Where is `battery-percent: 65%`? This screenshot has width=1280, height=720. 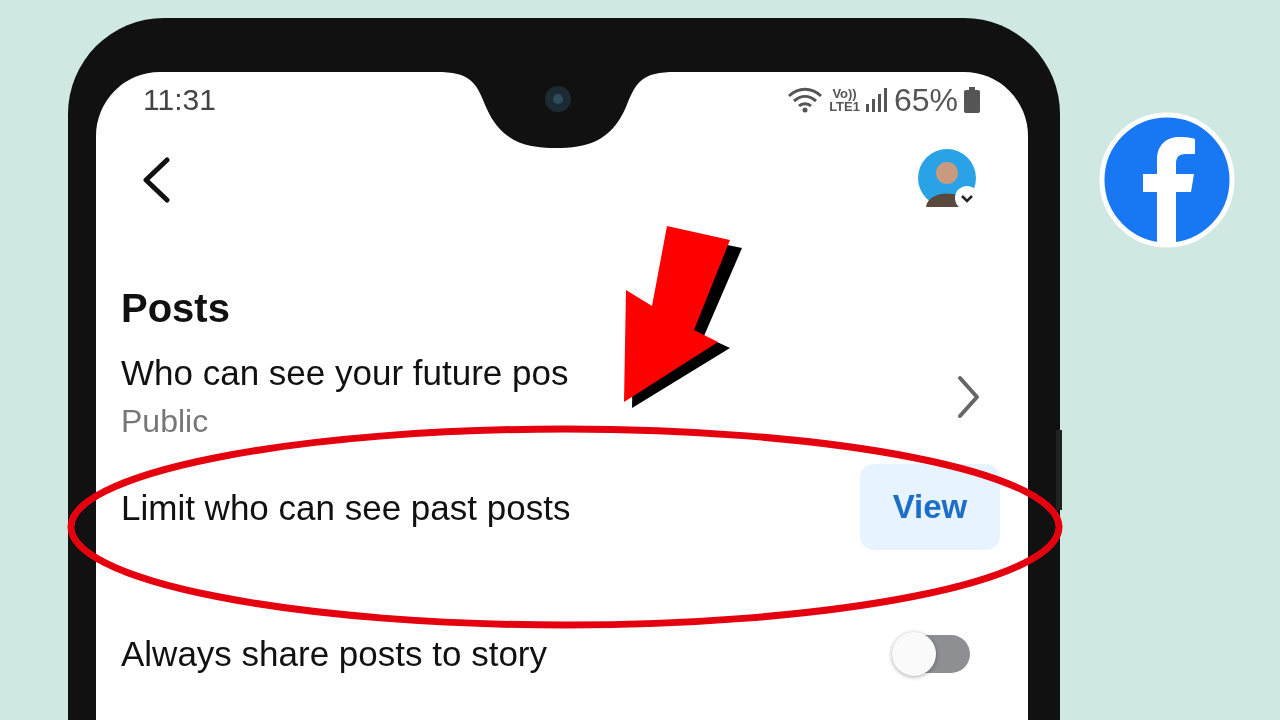 battery-percent: 65% is located at coordinates (925, 100).